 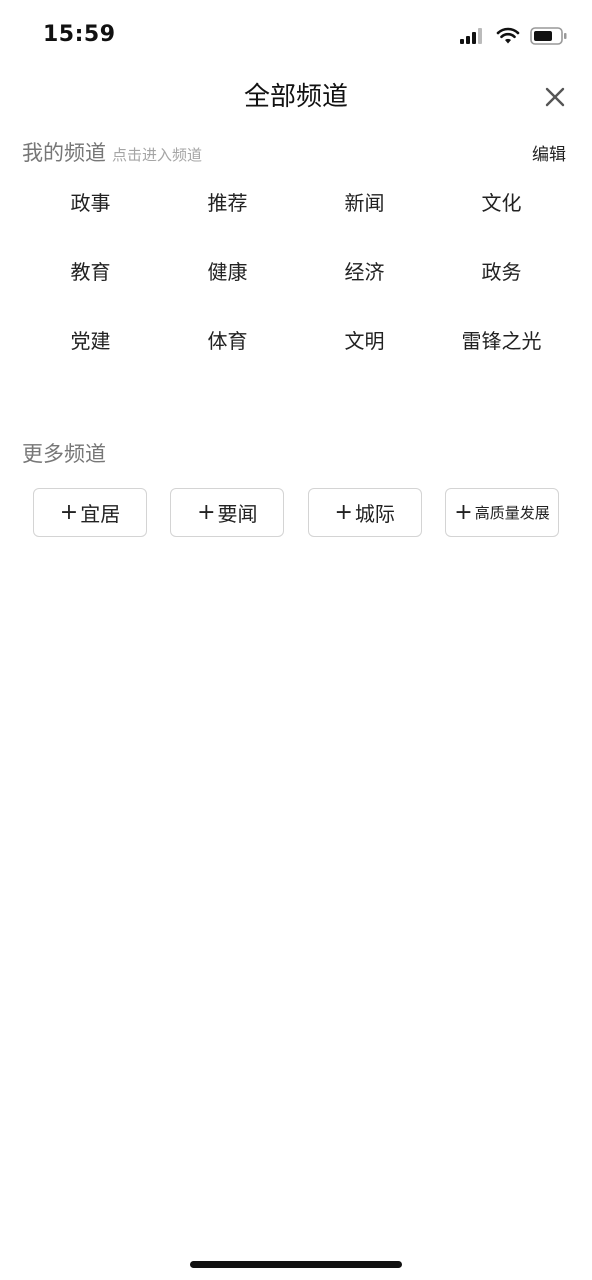 I want to click on channel-item: 政事, so click(x=90, y=211).